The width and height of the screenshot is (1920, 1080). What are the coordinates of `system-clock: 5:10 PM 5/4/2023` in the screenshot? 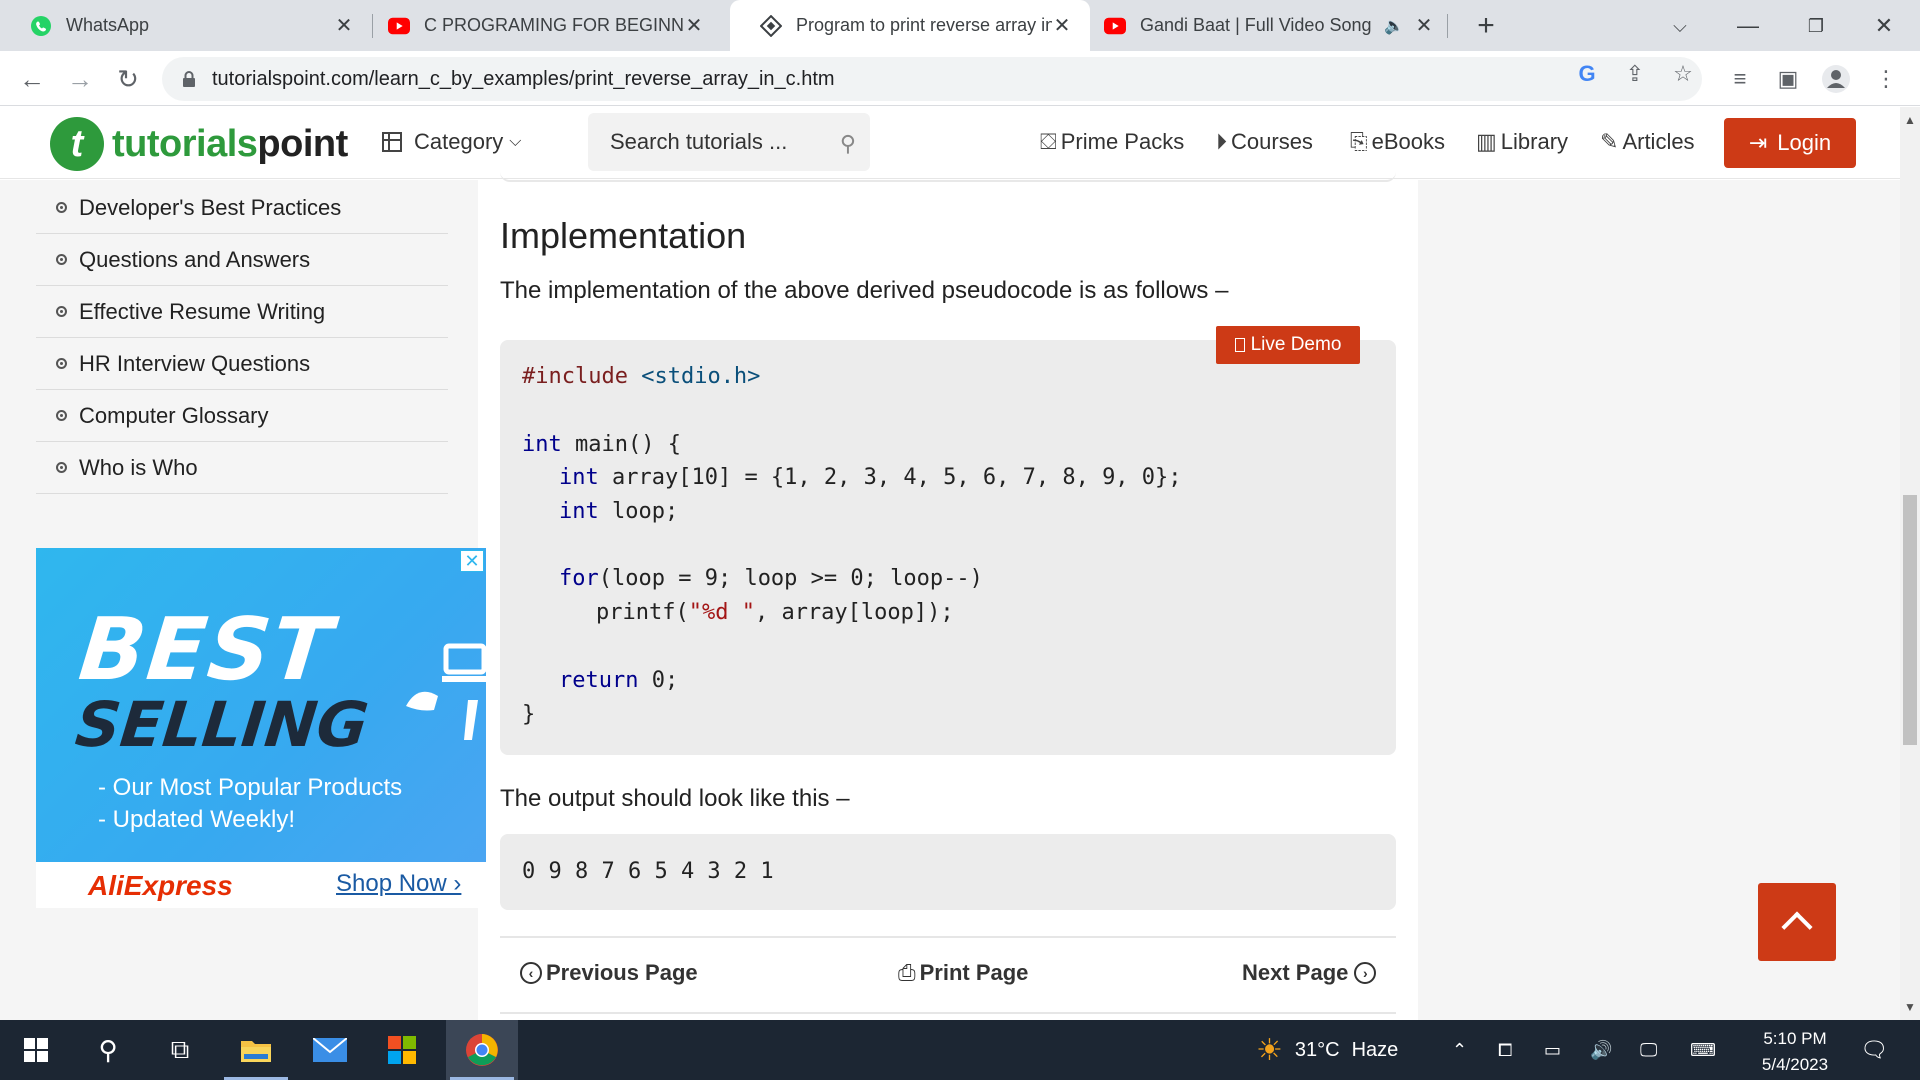 It's located at (1795, 1052).